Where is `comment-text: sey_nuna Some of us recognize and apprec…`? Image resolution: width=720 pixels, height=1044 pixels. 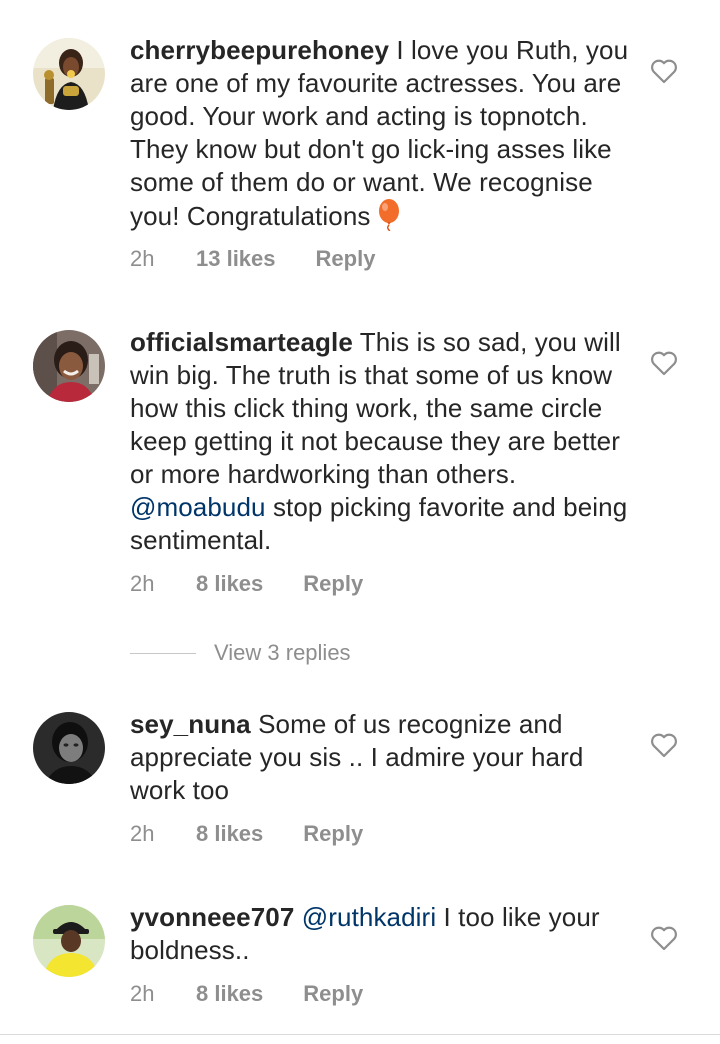 comment-text: sey_nuna Some of us recognize and apprec… is located at coordinates (382, 757).